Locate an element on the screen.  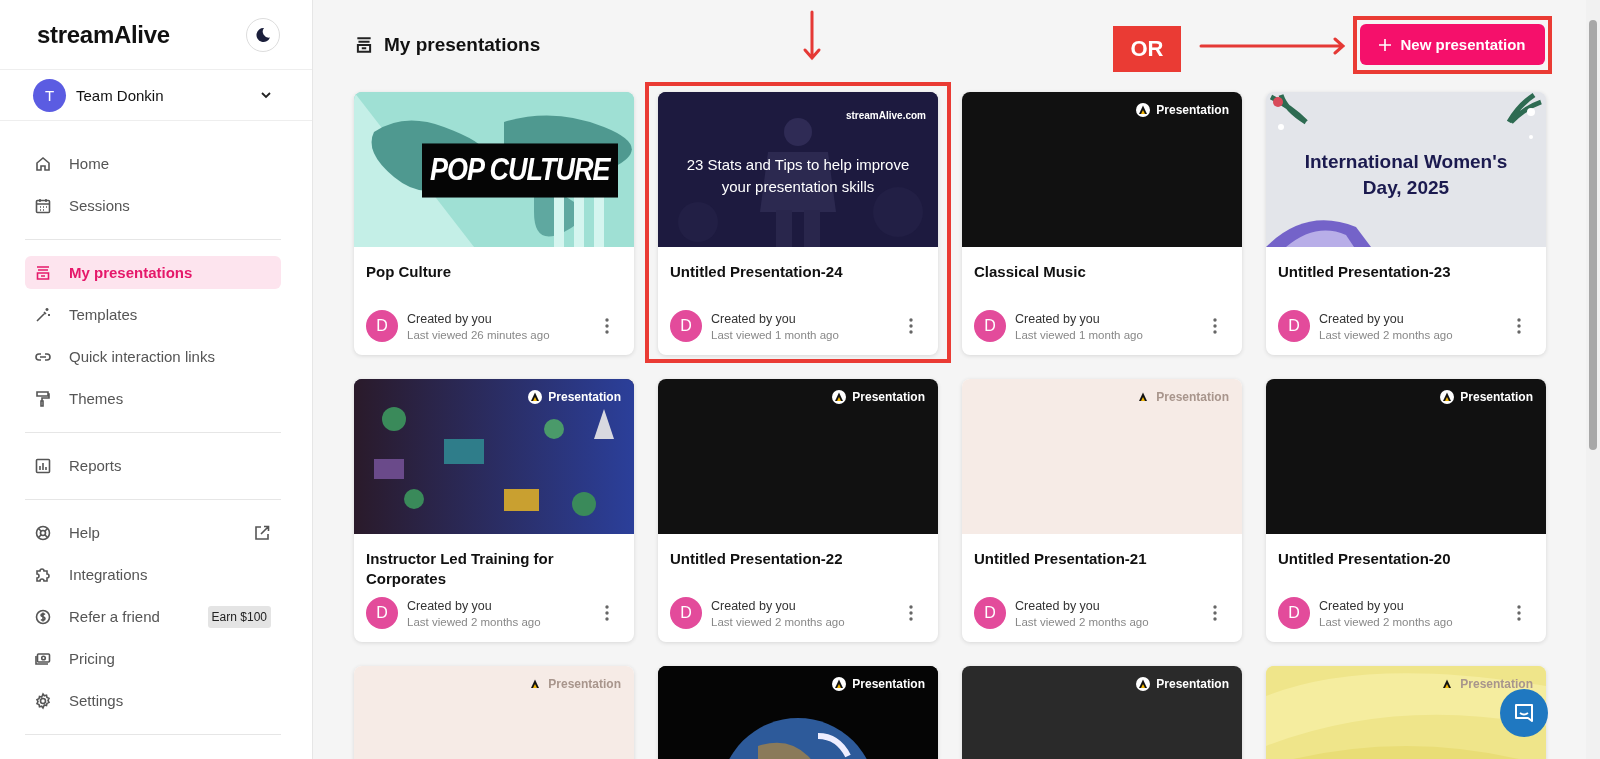
new-presentation-button: New presentation is located at coordinates (1452, 44).